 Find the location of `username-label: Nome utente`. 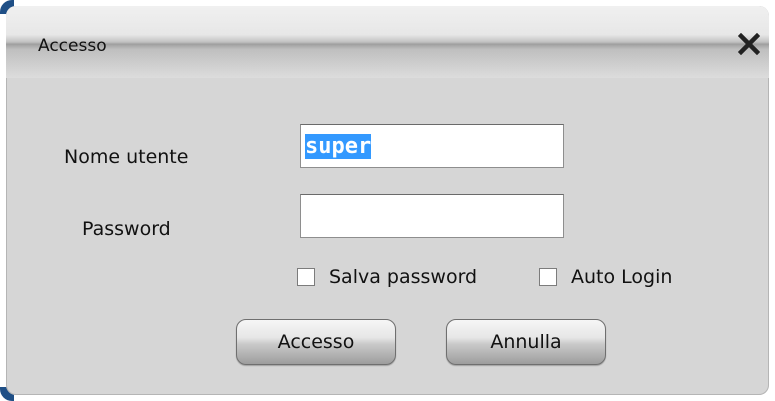

username-label: Nome utente is located at coordinates (126, 157).